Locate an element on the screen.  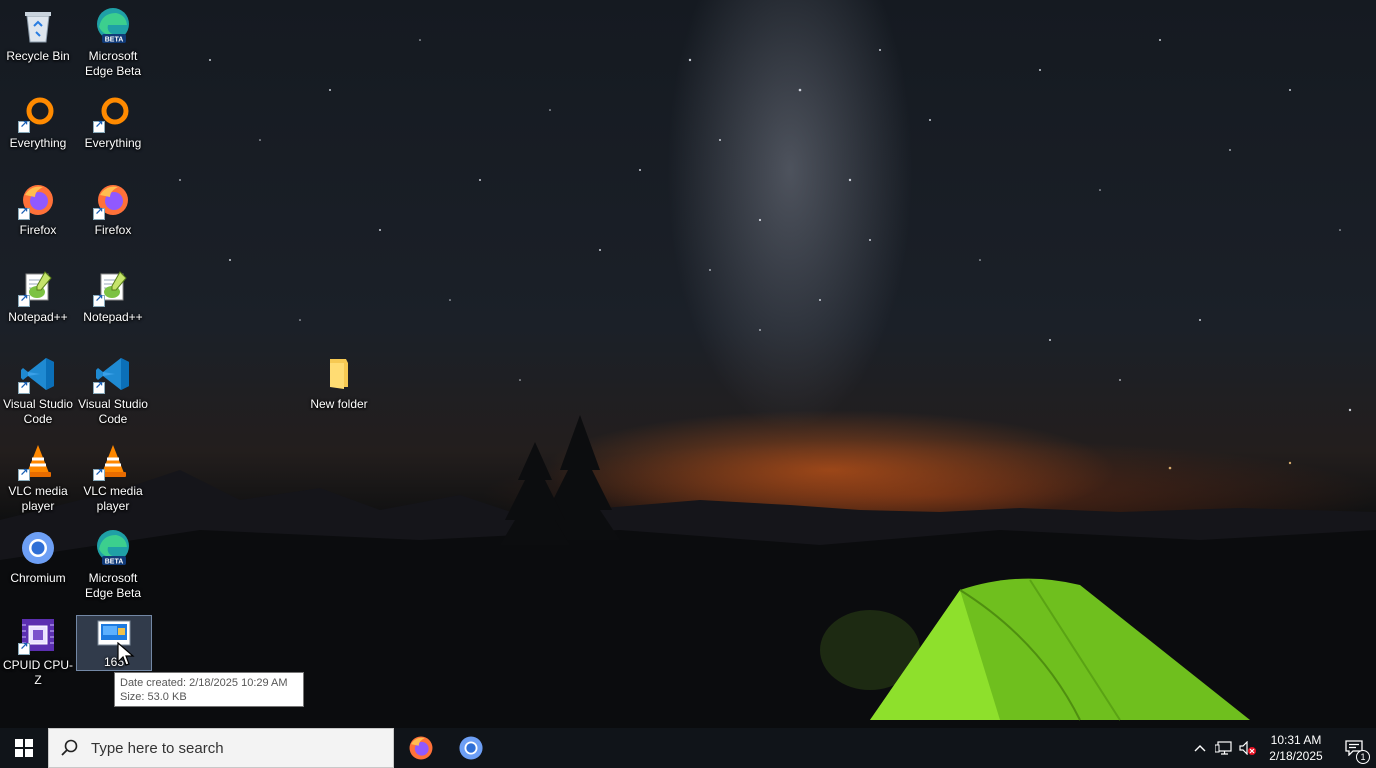
start-button is located at coordinates (24, 748).